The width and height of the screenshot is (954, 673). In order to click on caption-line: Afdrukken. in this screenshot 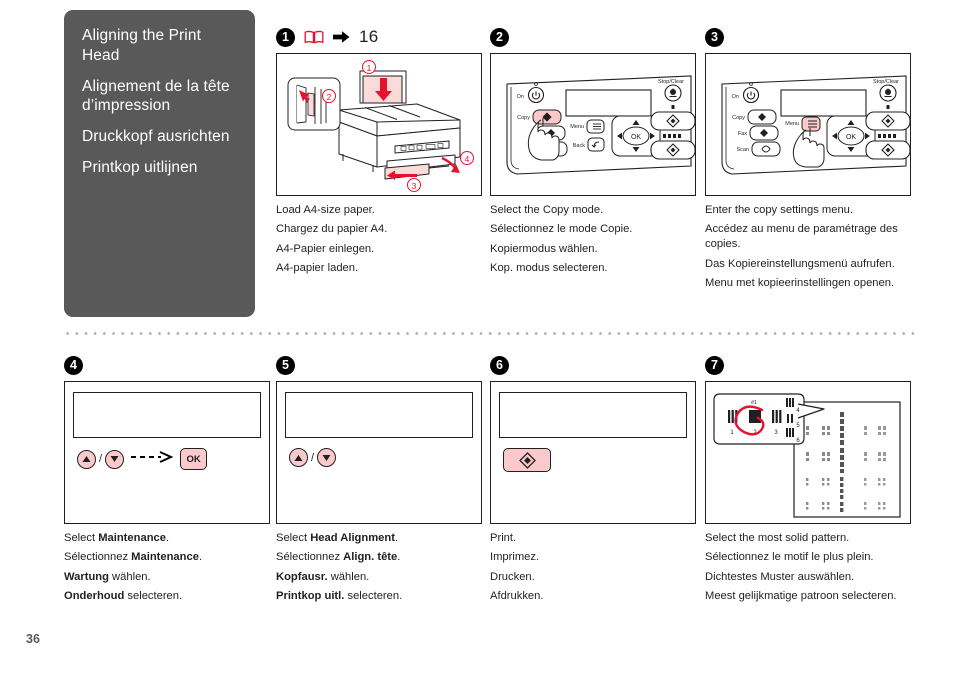, I will do `click(517, 596)`.